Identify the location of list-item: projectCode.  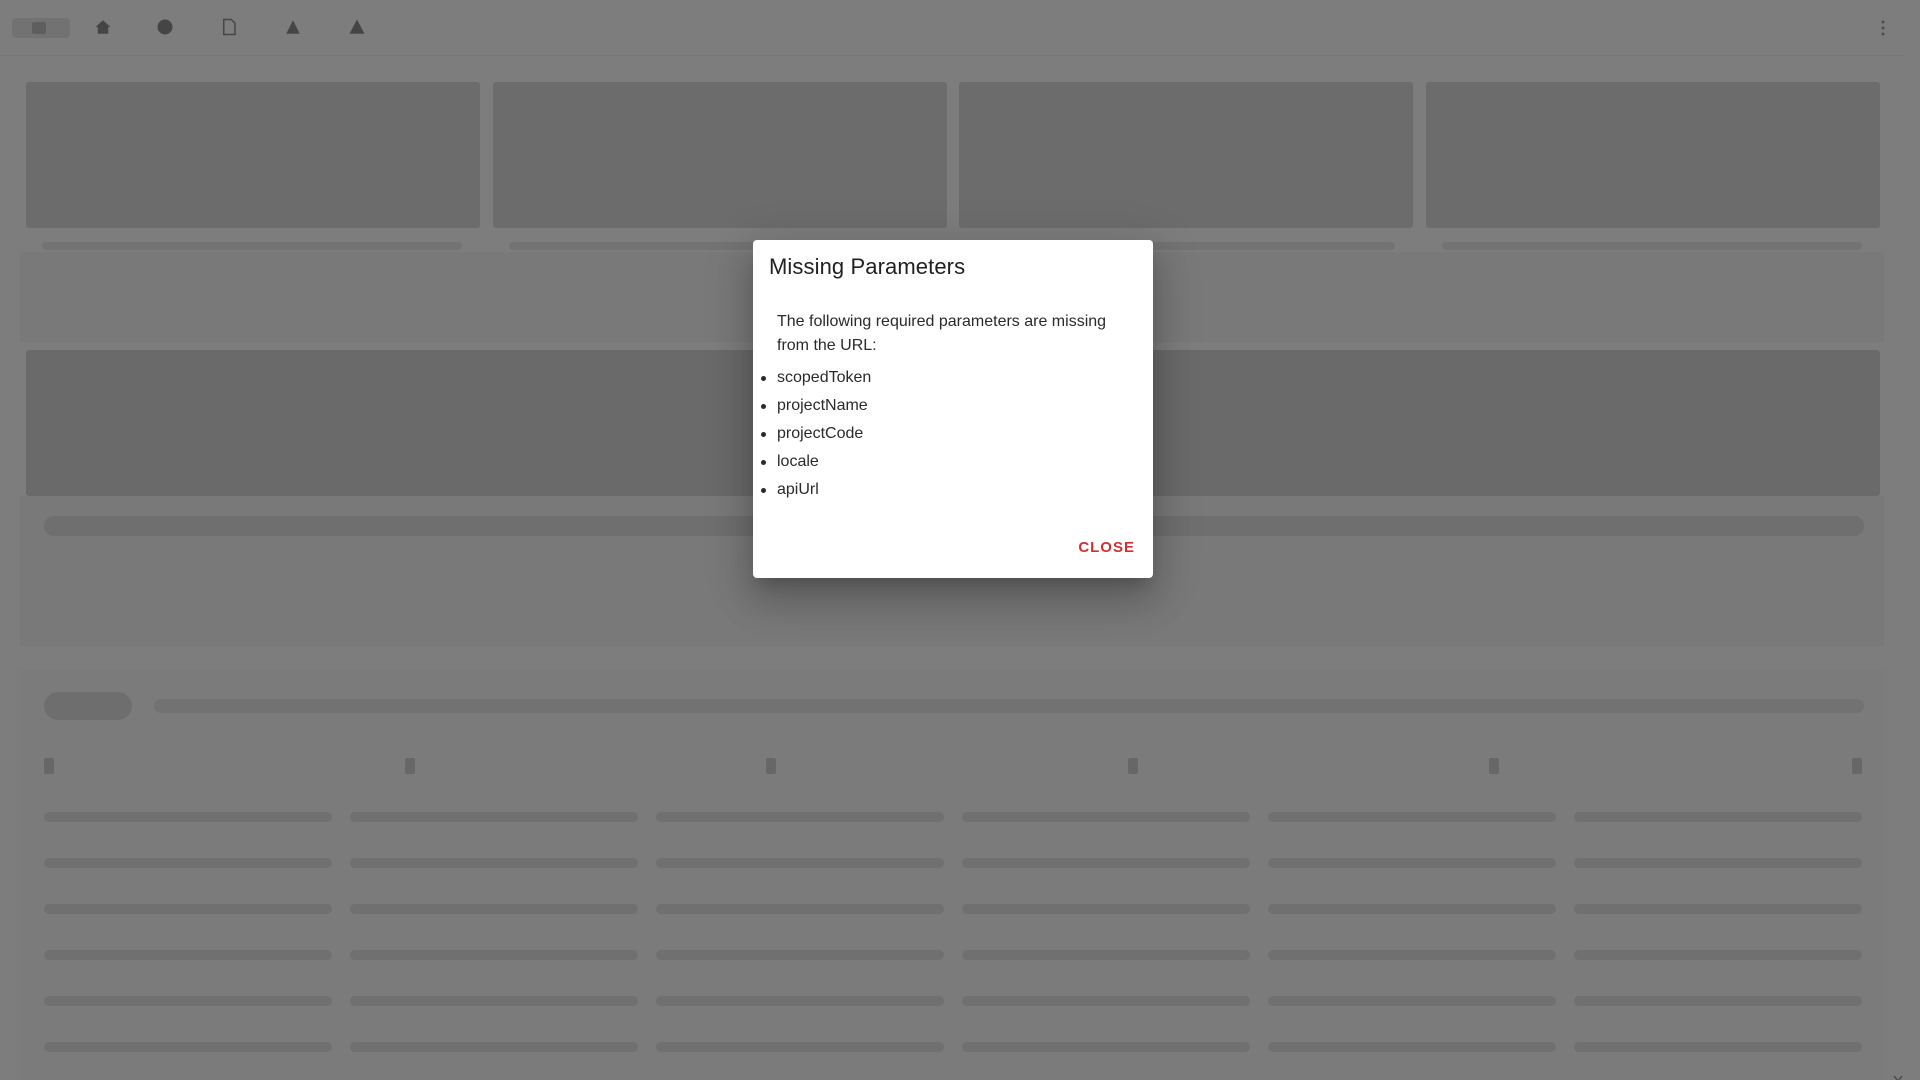
(939, 434).